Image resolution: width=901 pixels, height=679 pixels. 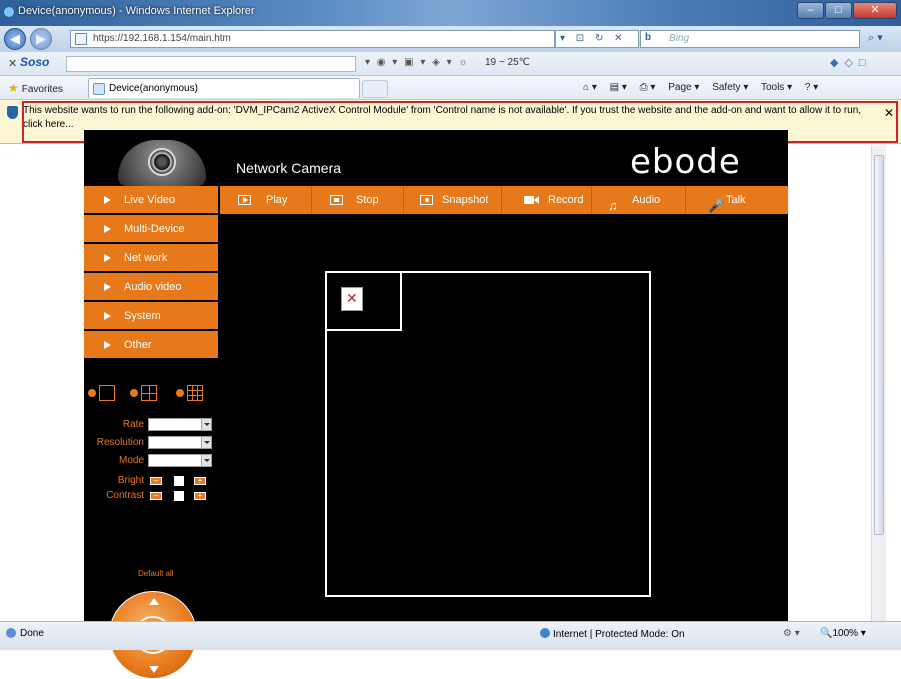 What do you see at coordinates (590, 87) in the screenshot?
I see `home-icon: ⌂ ▾` at bounding box center [590, 87].